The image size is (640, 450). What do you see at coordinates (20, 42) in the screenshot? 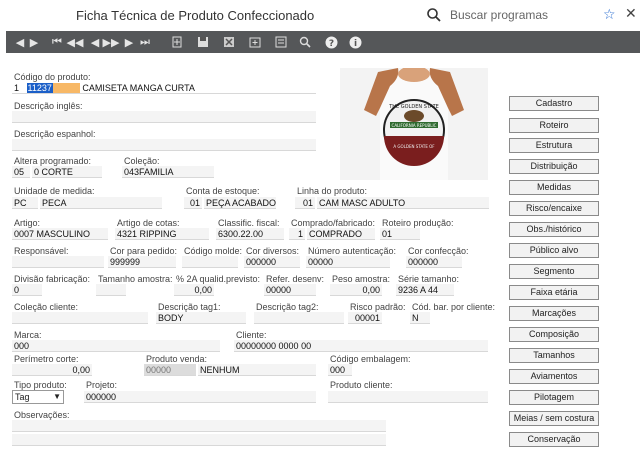
I see `first-icon: ◀` at bounding box center [20, 42].